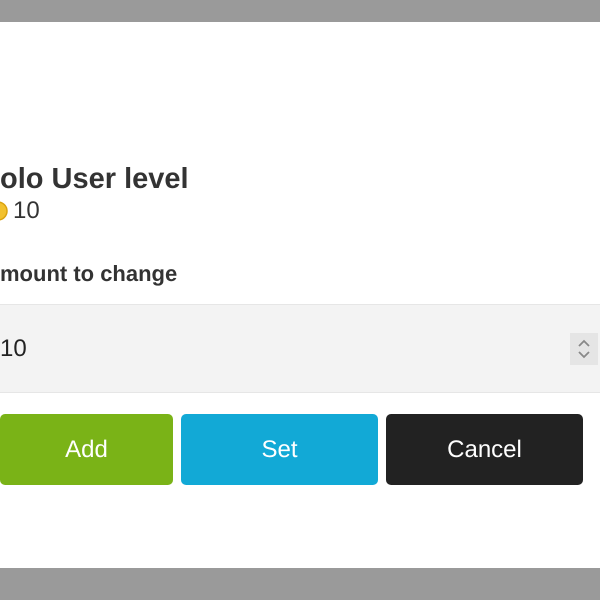 This screenshot has height=600, width=600. What do you see at coordinates (94, 179) in the screenshot?
I see `dialog-title: olo User level` at bounding box center [94, 179].